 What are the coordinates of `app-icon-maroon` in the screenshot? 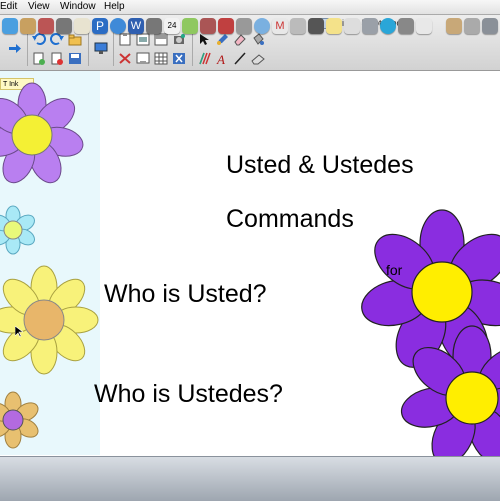 It's located at (208, 26).